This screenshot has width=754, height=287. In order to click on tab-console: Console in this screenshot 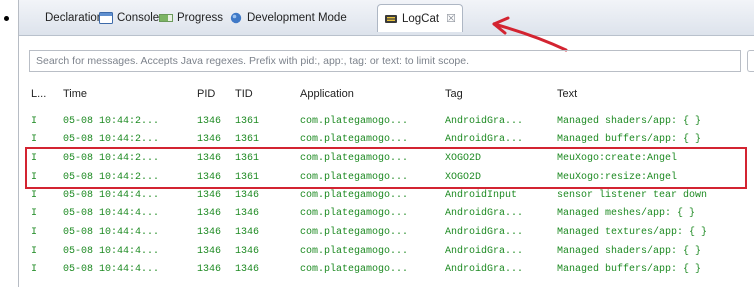, I will do `click(129, 18)`.